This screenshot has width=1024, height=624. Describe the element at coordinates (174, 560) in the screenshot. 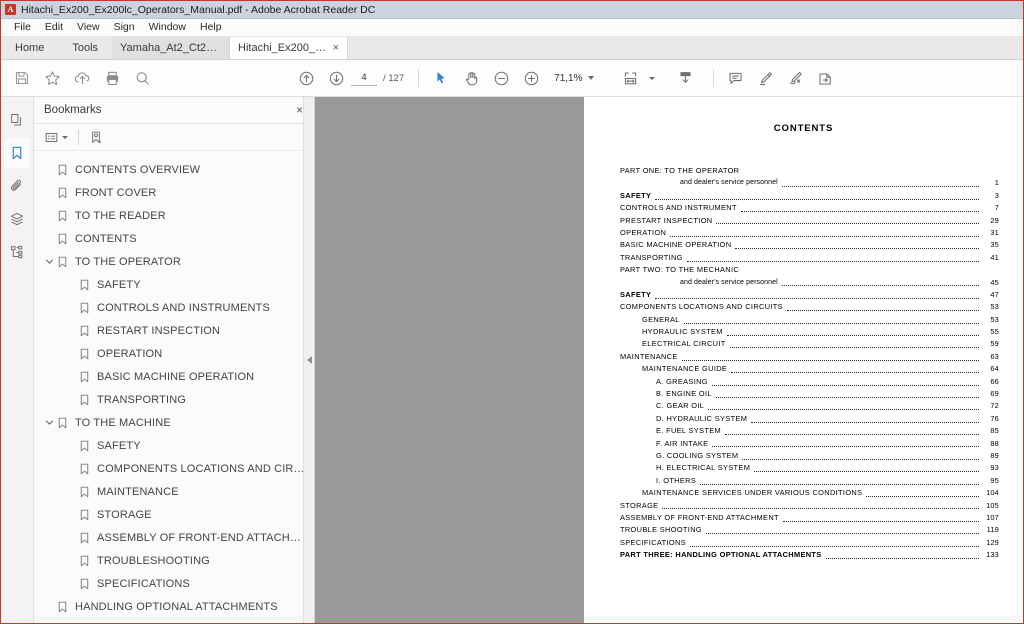

I see `bookmark-item: TROUBLESHOOTING` at that location.